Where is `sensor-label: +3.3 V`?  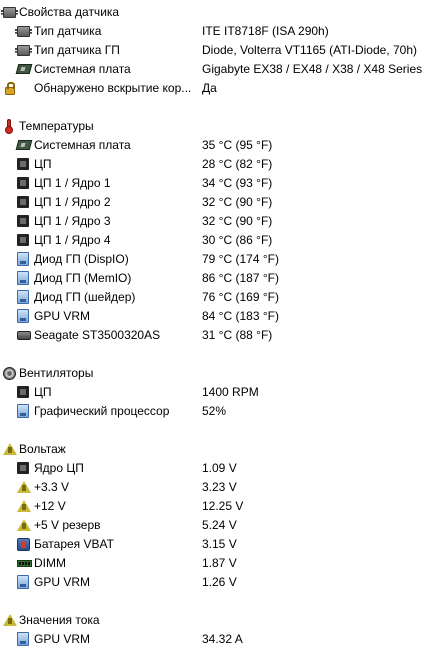
sensor-label: +3.3 V is located at coordinates (52, 487).